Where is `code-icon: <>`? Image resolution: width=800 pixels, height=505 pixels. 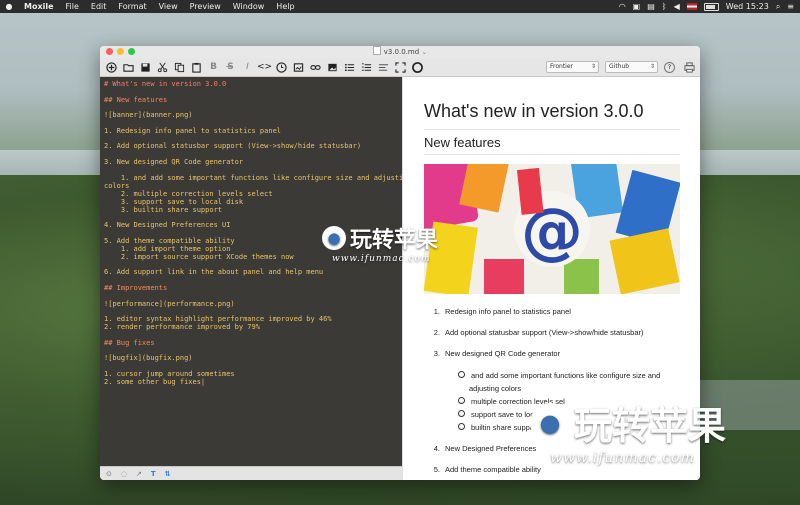
code-icon: <> is located at coordinates (264, 67).